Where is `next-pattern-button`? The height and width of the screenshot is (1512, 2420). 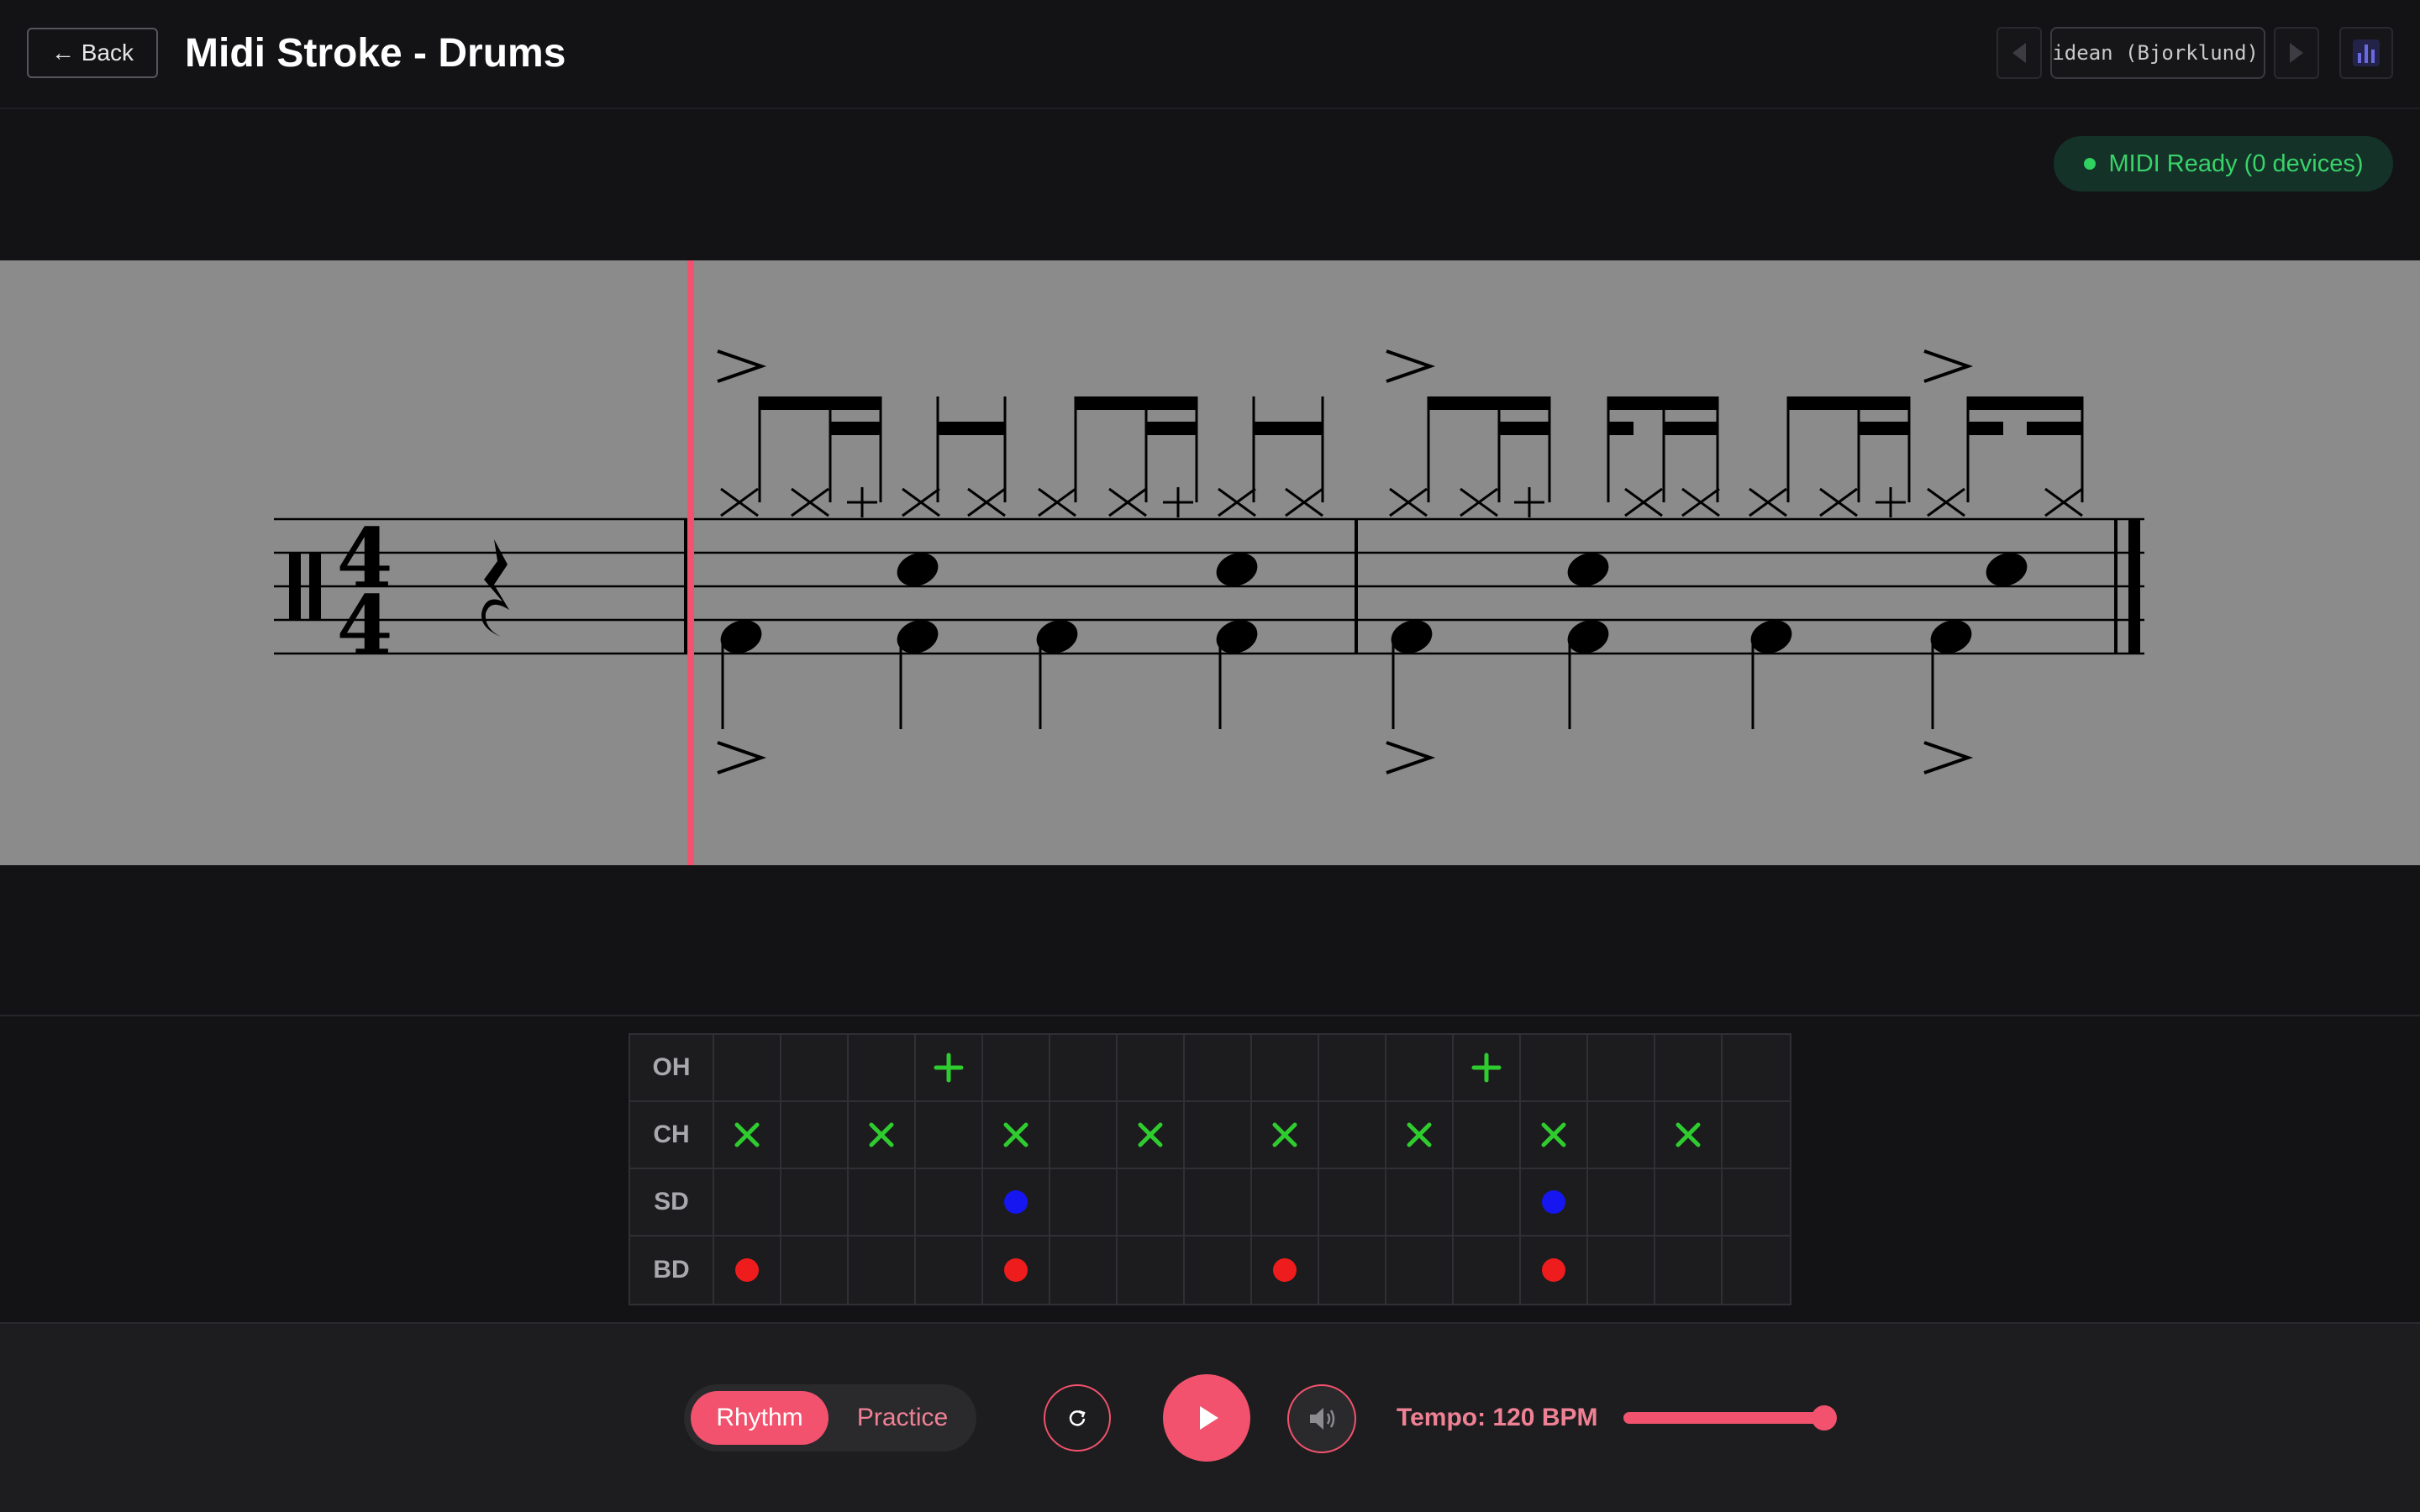 next-pattern-button is located at coordinates (2296, 53).